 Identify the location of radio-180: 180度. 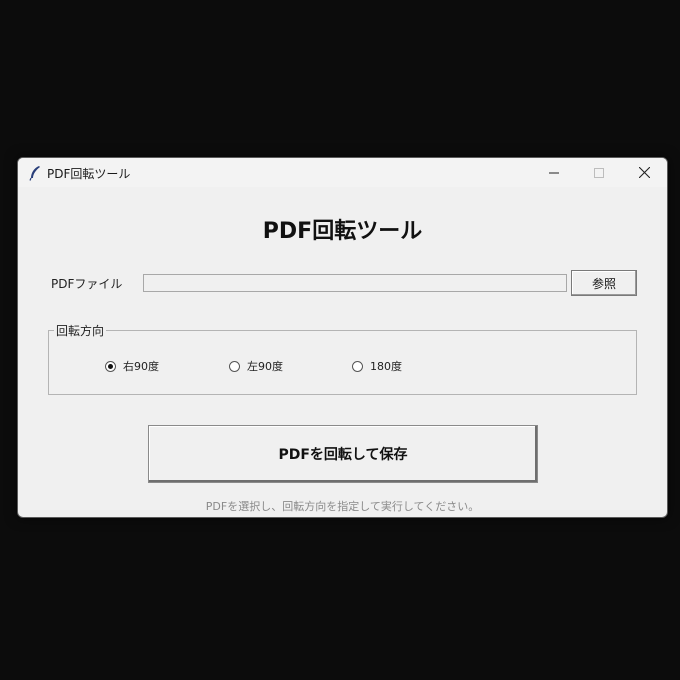
(377, 366).